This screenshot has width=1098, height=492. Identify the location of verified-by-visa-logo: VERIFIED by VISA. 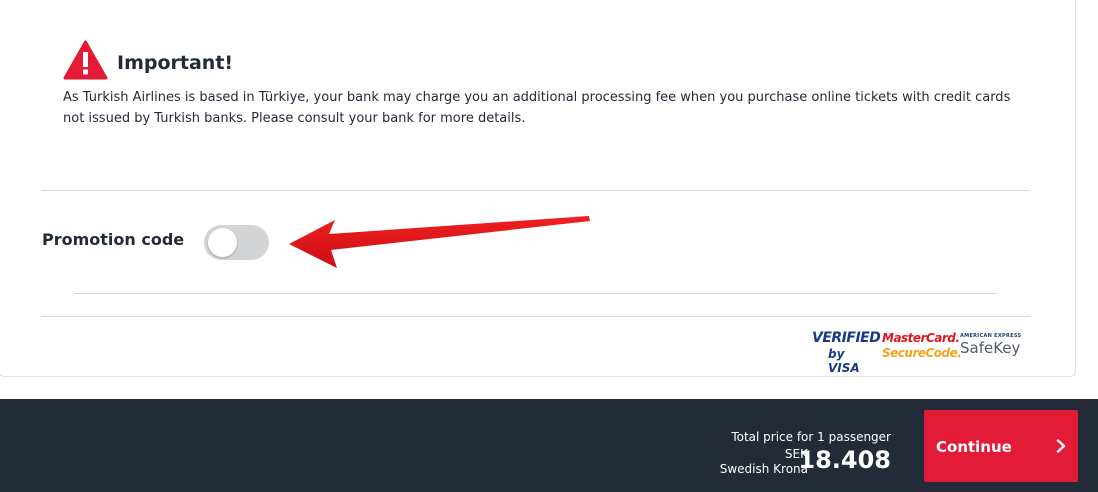
(846, 351).